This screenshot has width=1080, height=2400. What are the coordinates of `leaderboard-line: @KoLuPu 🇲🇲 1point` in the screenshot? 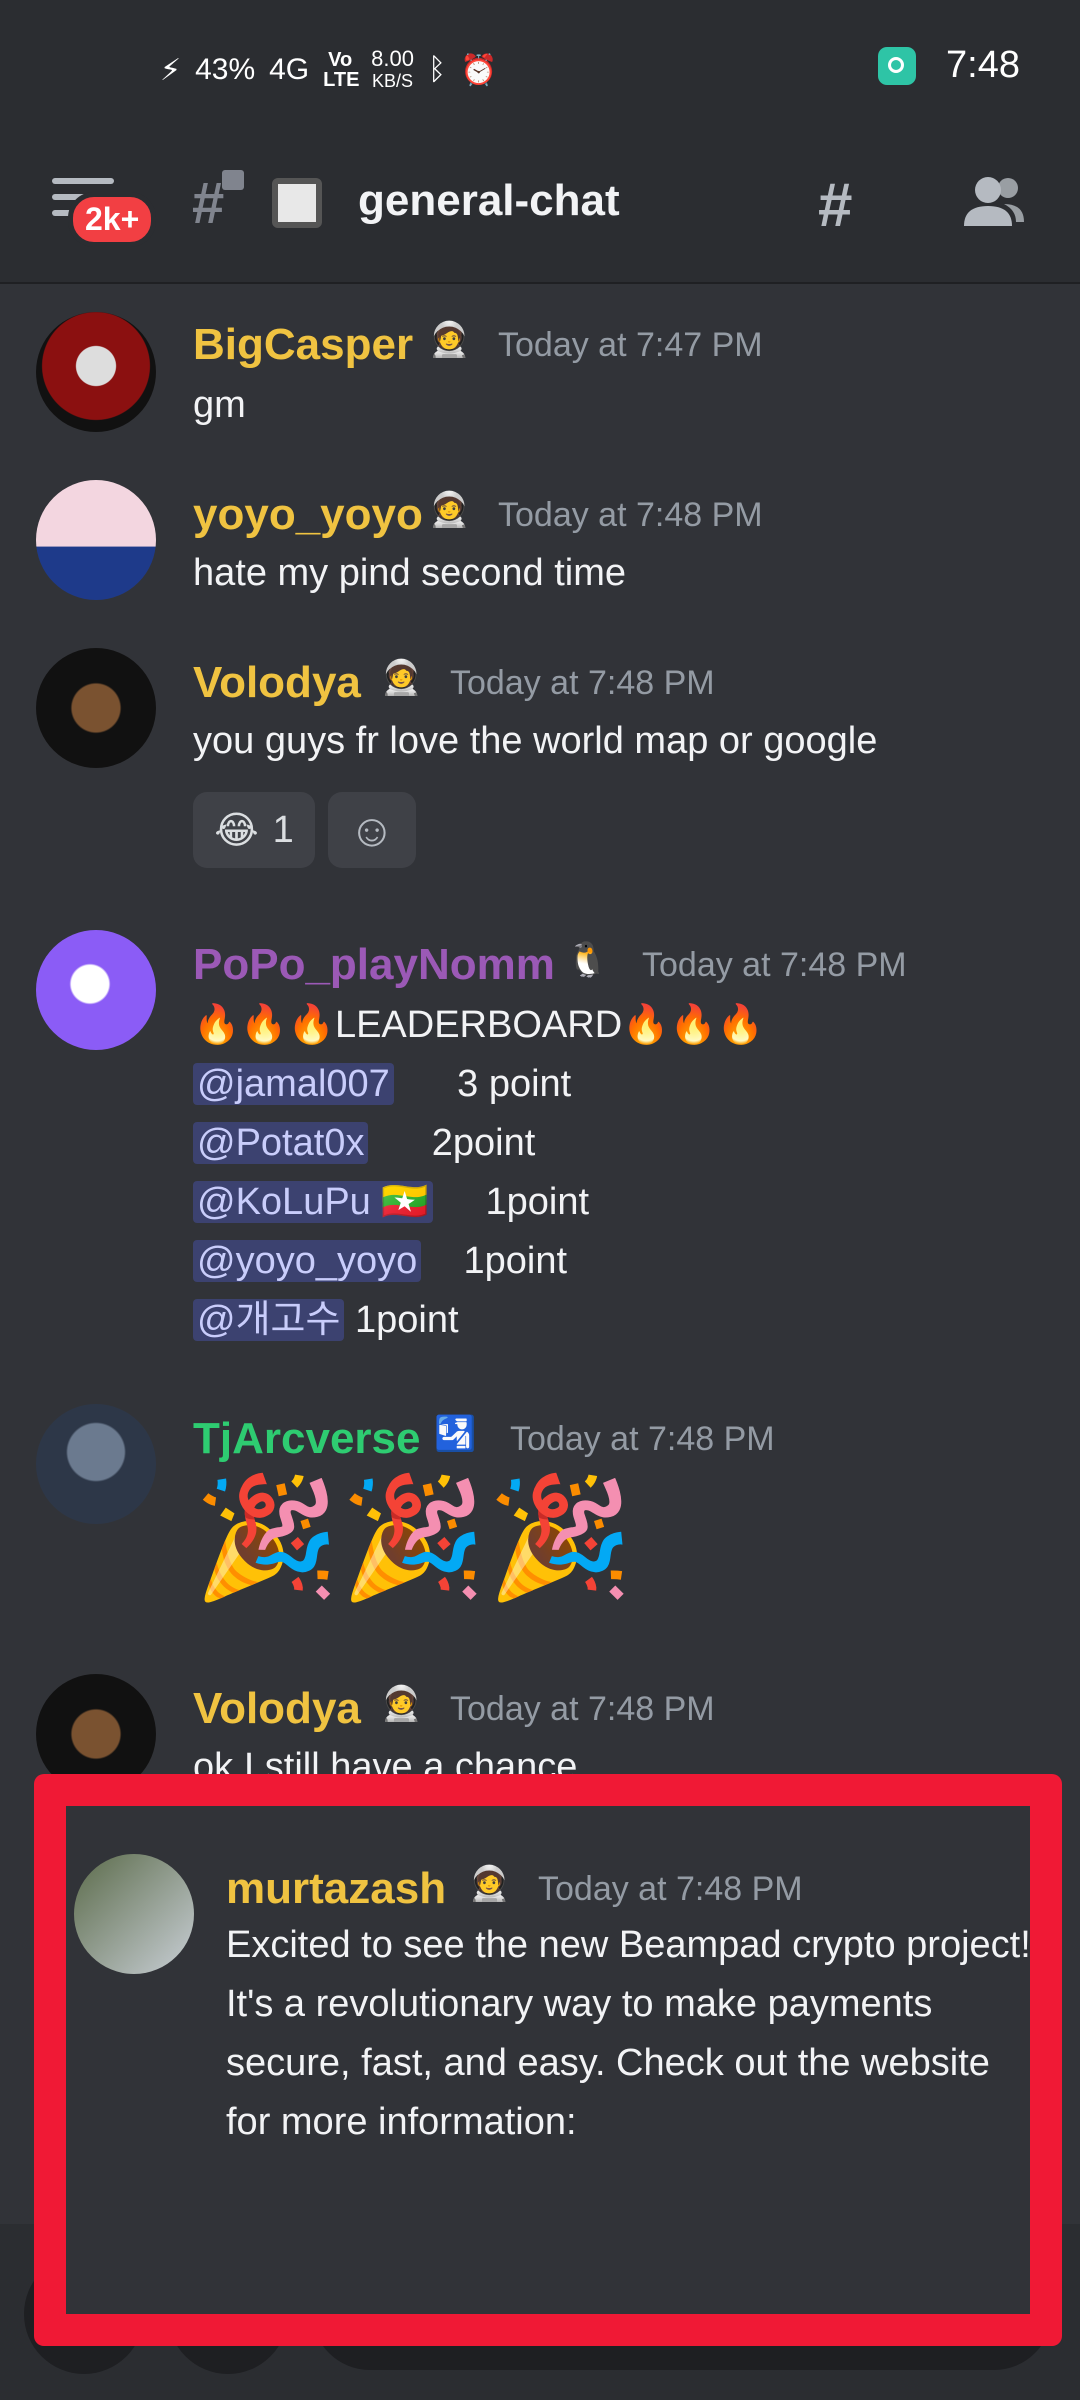 It's located at (478, 1202).